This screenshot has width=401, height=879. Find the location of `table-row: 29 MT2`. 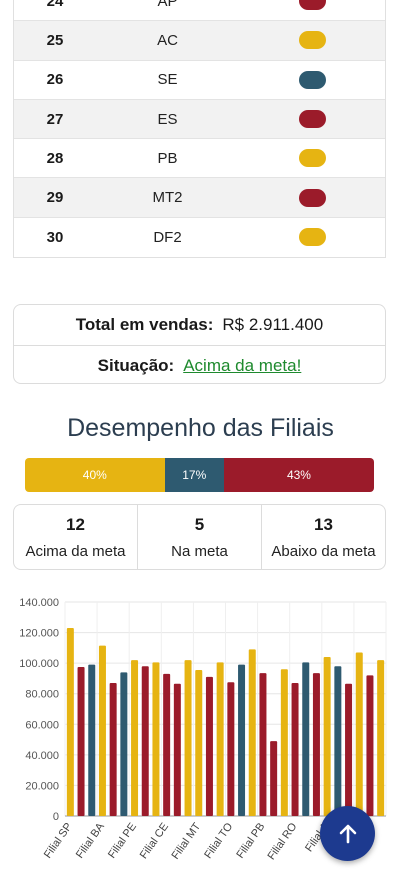

table-row: 29 MT2 is located at coordinates (199, 198).